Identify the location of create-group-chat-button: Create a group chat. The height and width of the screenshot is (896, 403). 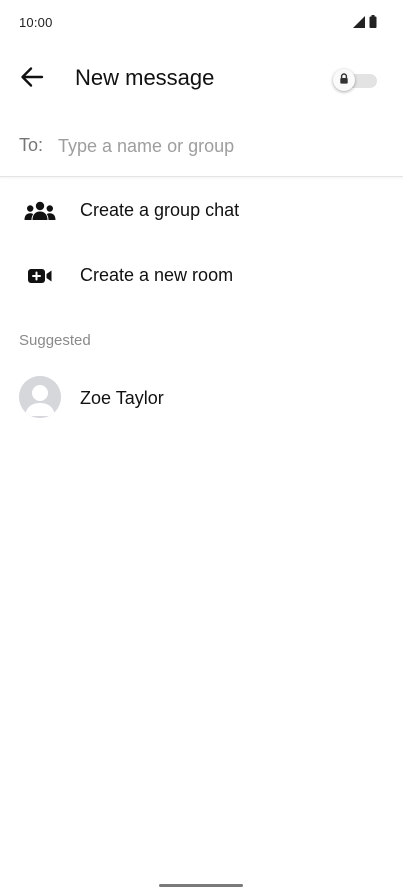
(201, 211).